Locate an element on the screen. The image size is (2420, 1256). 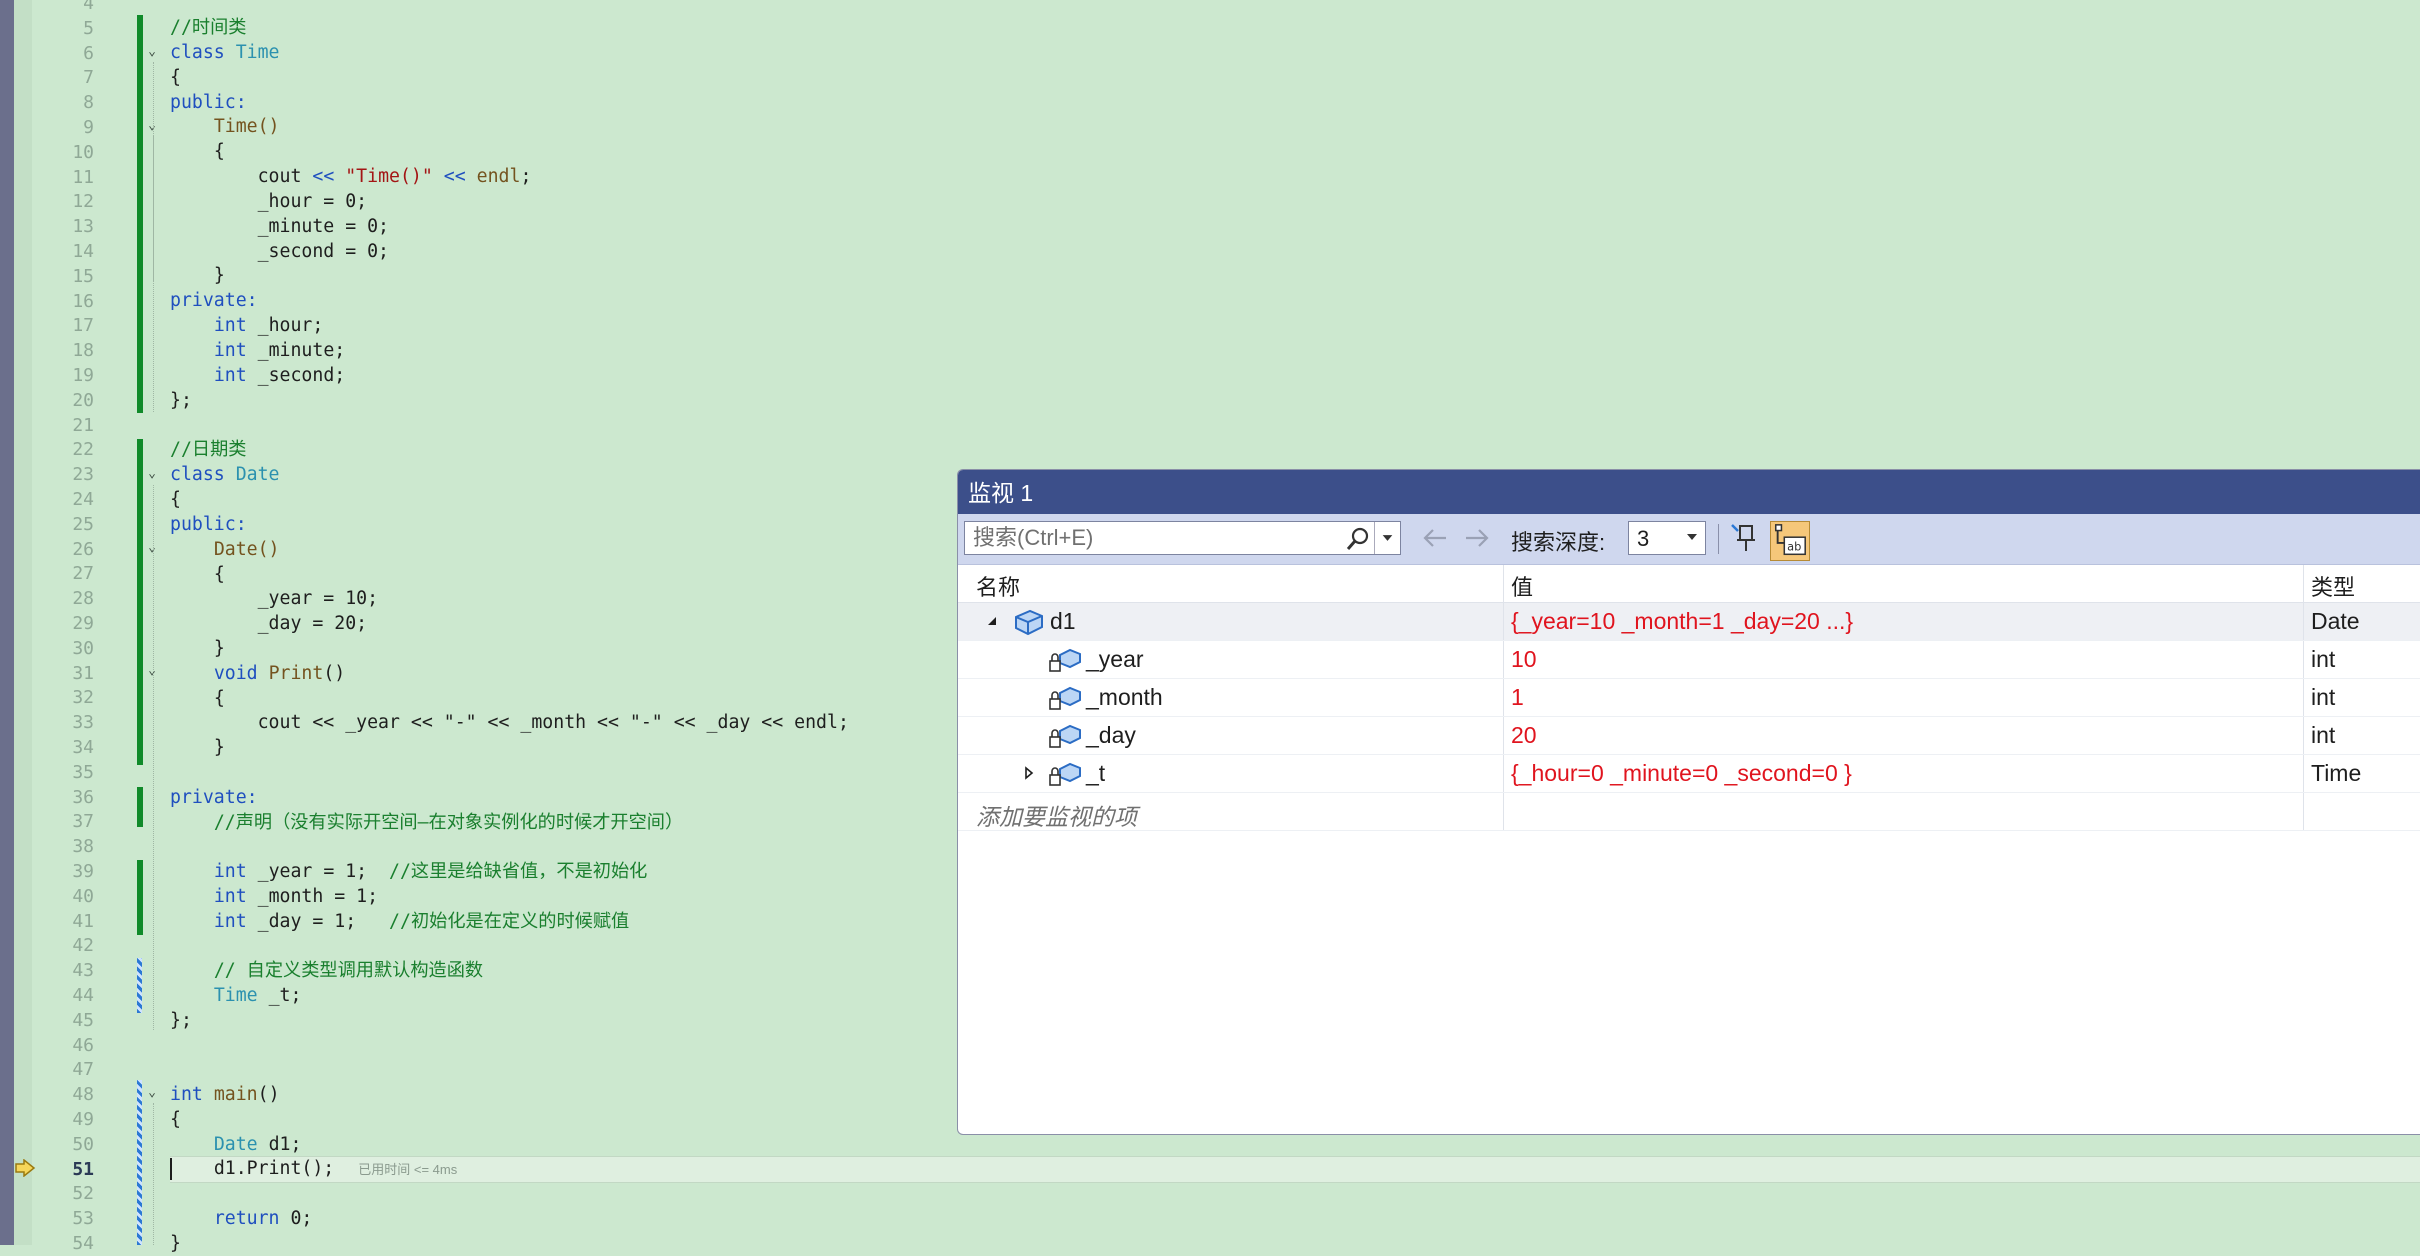
current-line-highlight is located at coordinates (1295, 1169).